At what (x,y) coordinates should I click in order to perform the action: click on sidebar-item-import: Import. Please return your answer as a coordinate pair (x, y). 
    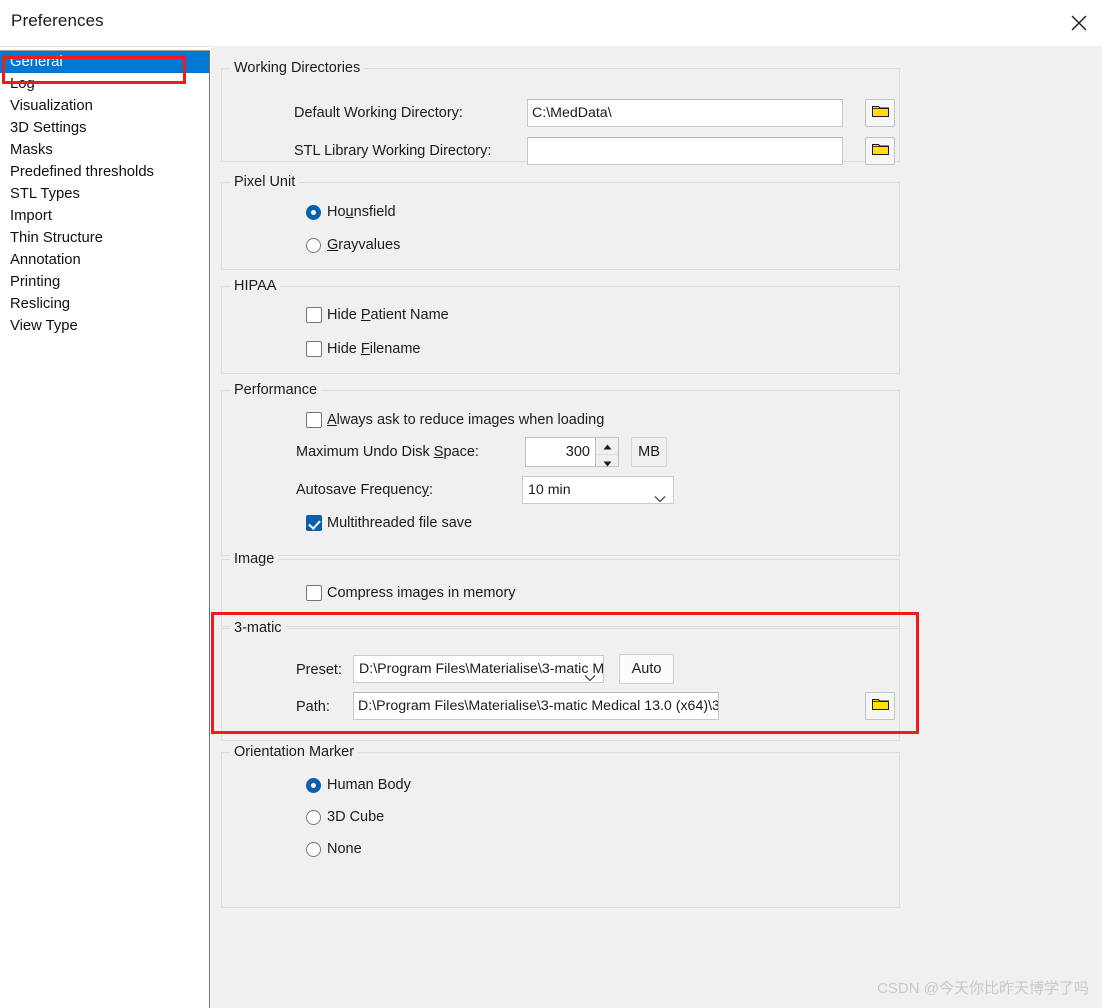
    Looking at the image, I should click on (104, 216).